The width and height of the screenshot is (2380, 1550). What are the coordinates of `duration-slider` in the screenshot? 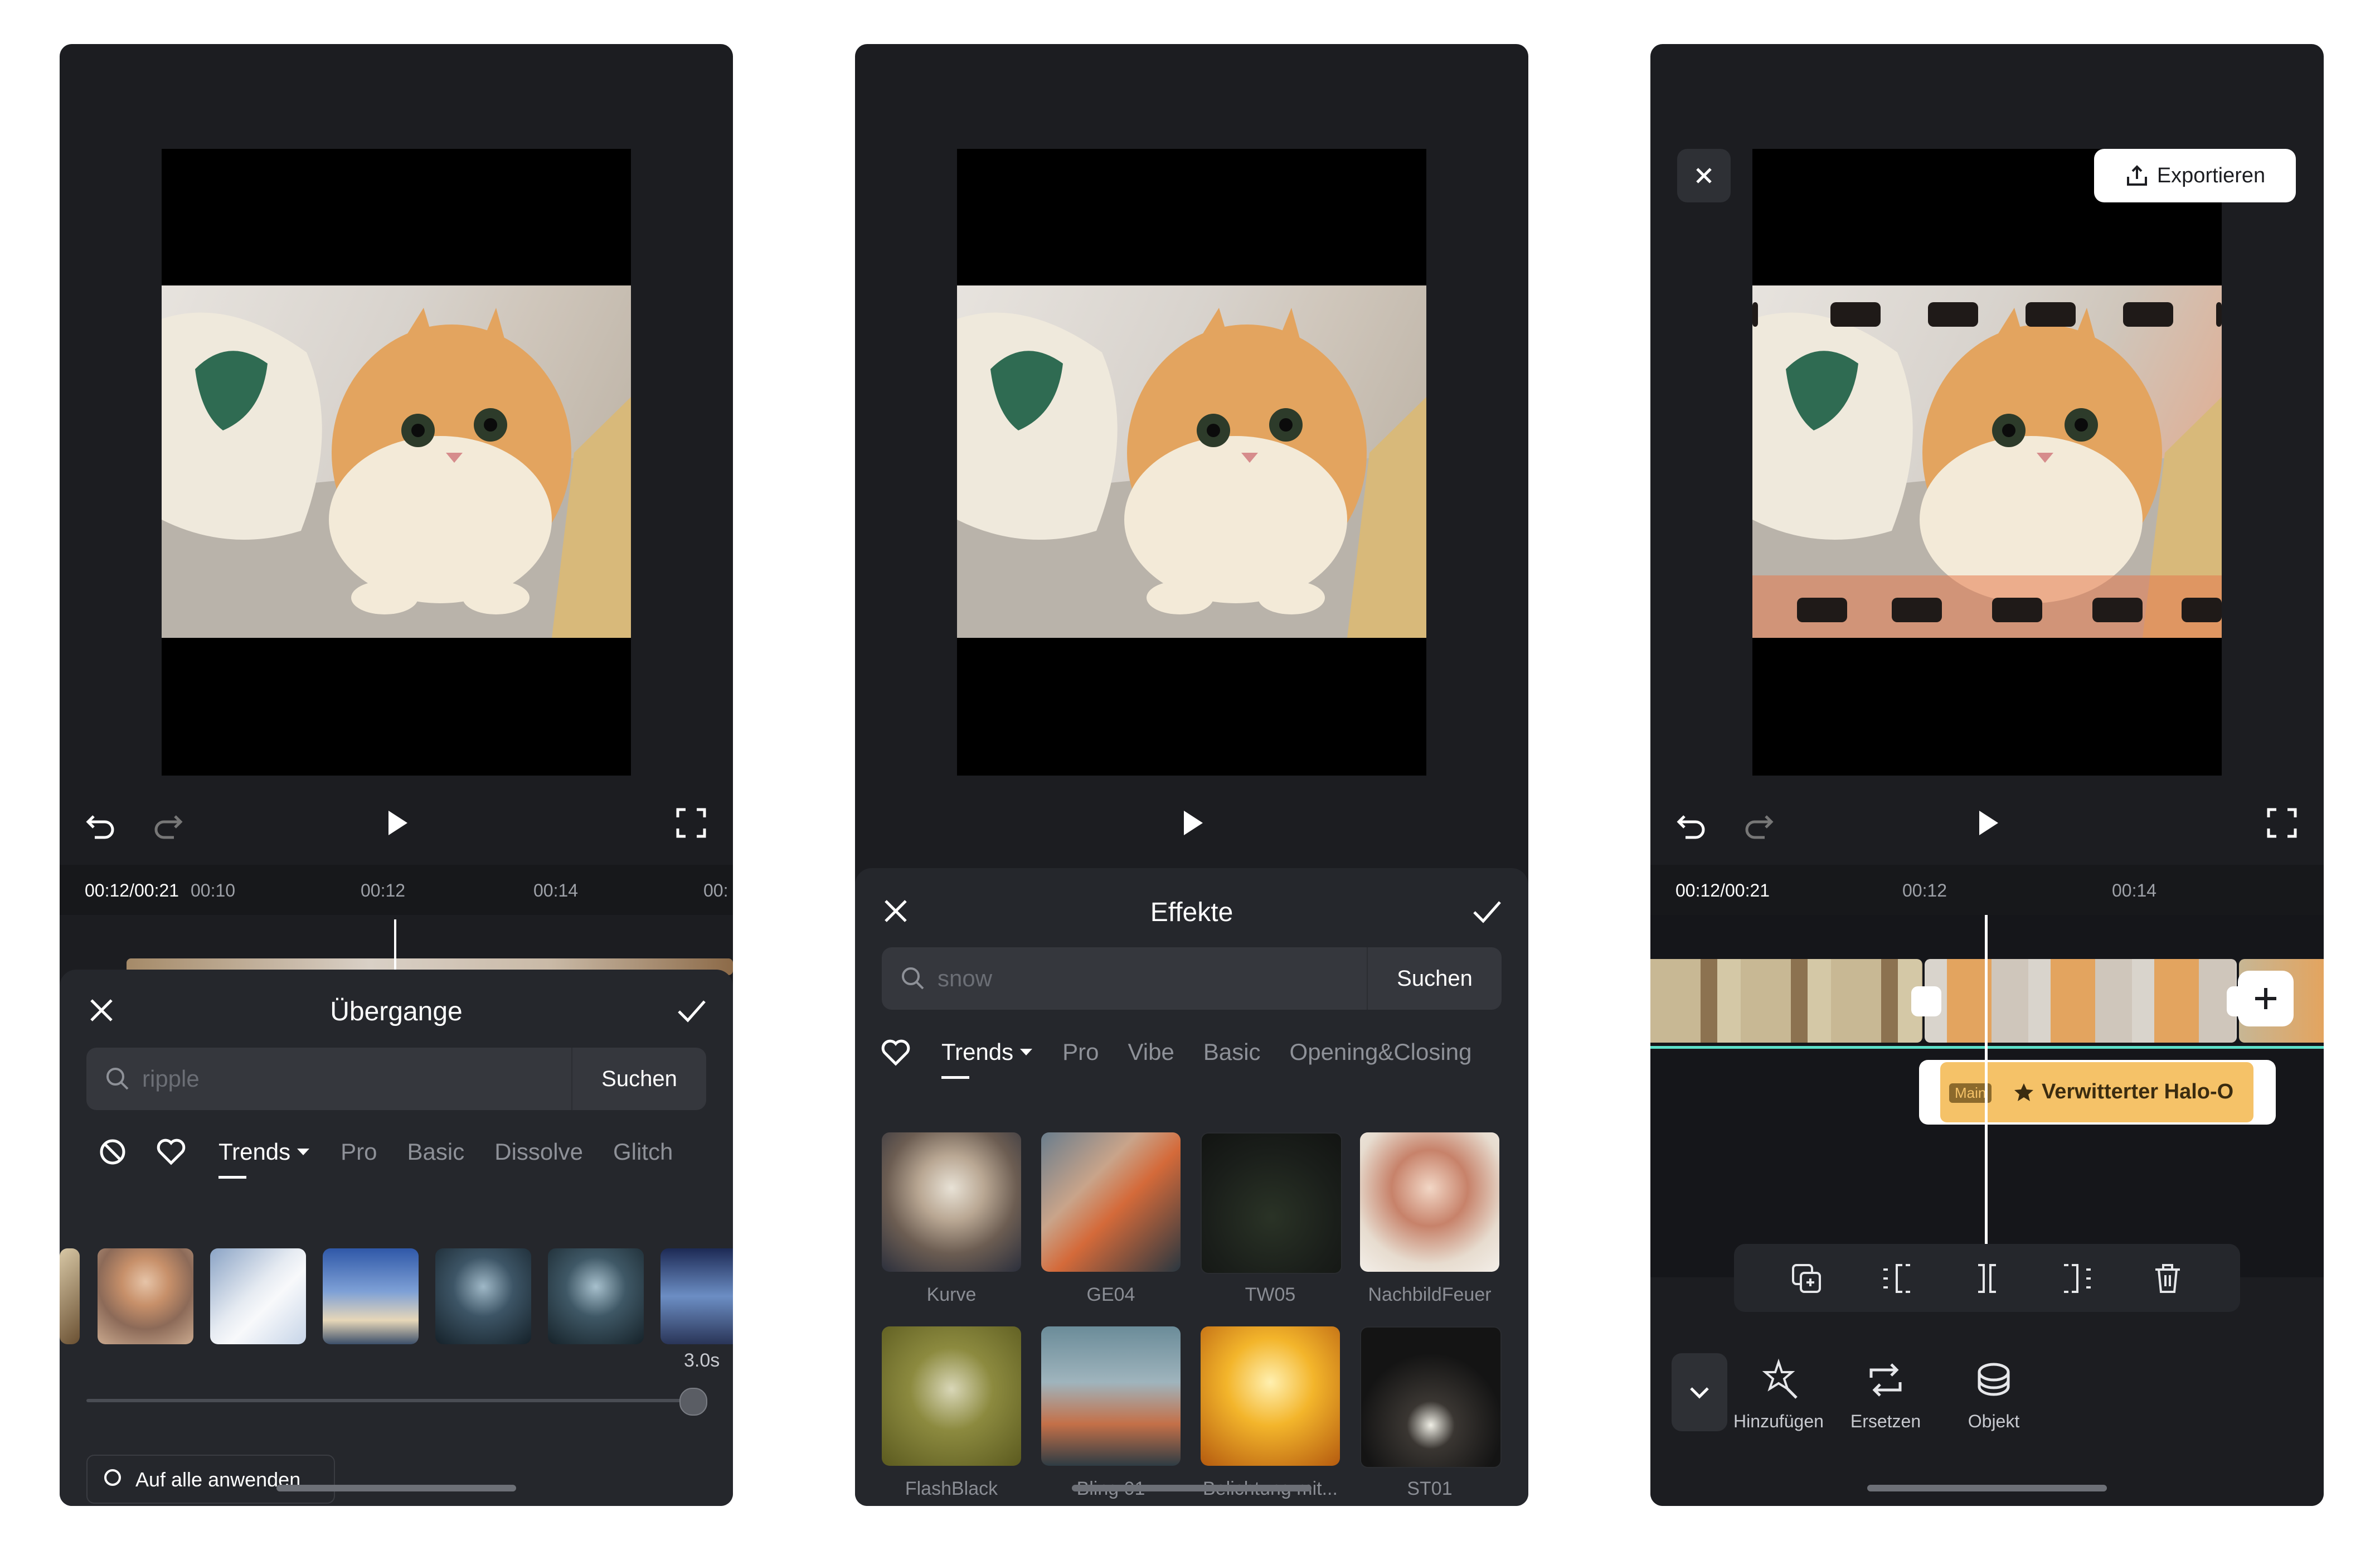 It's located at (395, 1400).